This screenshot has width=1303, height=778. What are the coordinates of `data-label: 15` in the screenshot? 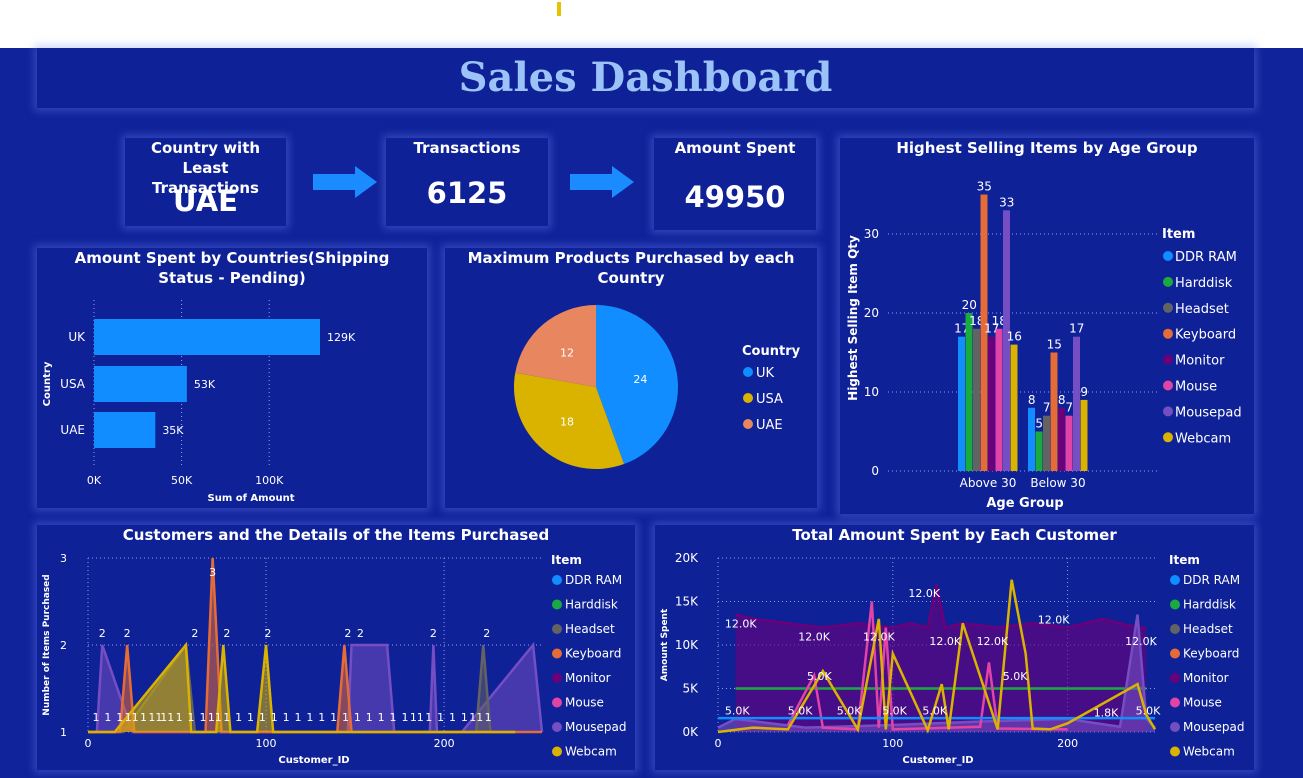 It's located at (1054, 345).